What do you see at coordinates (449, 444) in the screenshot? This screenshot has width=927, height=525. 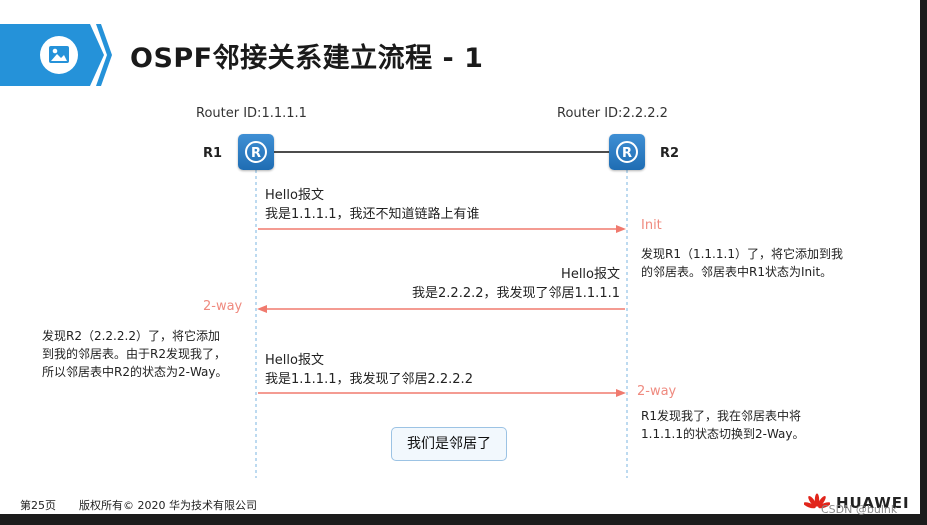 I see `neighbor-established-box: 我们是邻居了` at bounding box center [449, 444].